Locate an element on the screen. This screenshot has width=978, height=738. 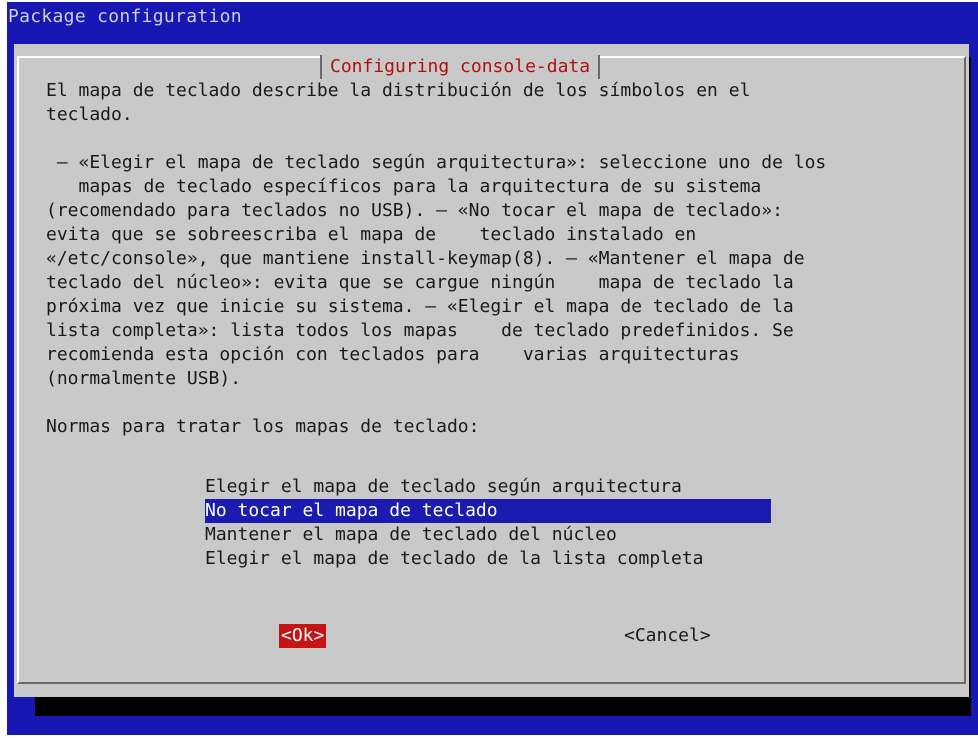
dialog-title: Configuring console-data is located at coordinates (460, 67).